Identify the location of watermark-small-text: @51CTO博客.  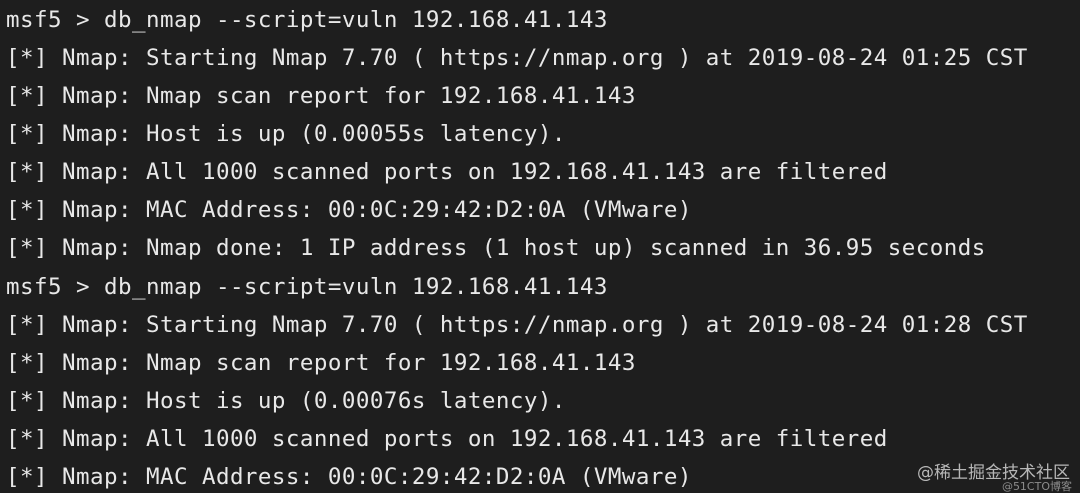
(1036, 486).